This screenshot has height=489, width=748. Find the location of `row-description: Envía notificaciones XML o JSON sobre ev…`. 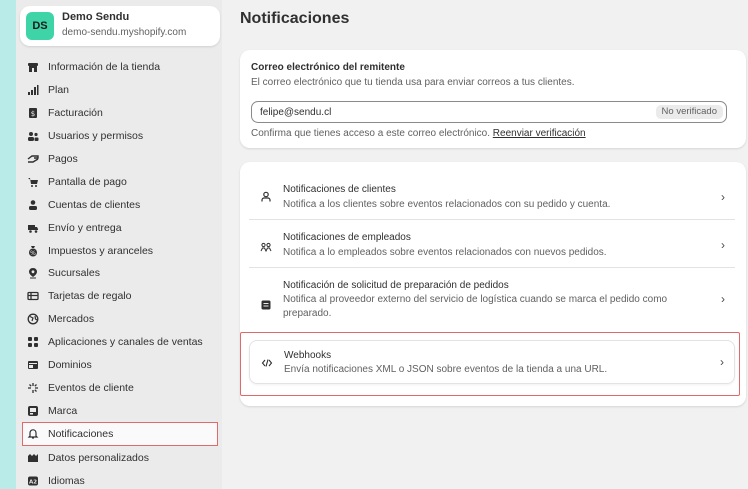

row-description: Envía notificaciones XML o JSON sobre ev… is located at coordinates (446, 369).